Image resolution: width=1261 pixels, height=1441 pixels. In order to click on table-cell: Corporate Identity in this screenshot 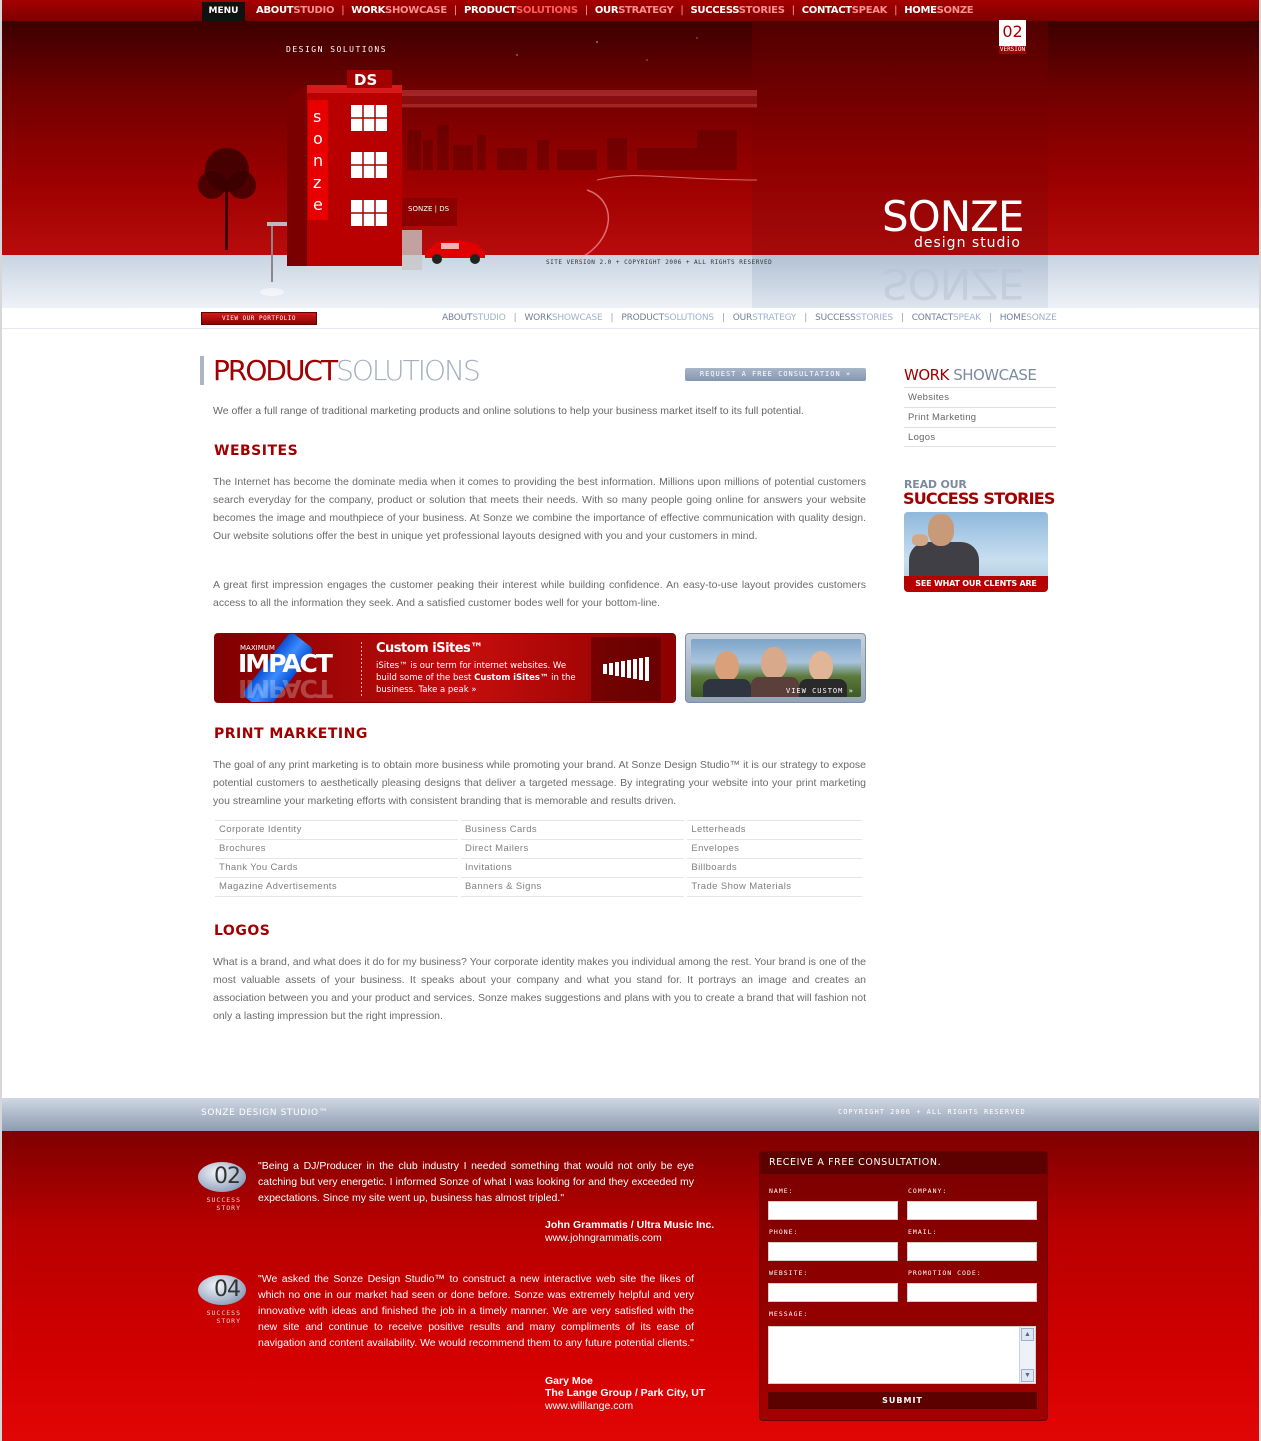, I will do `click(338, 830)`.